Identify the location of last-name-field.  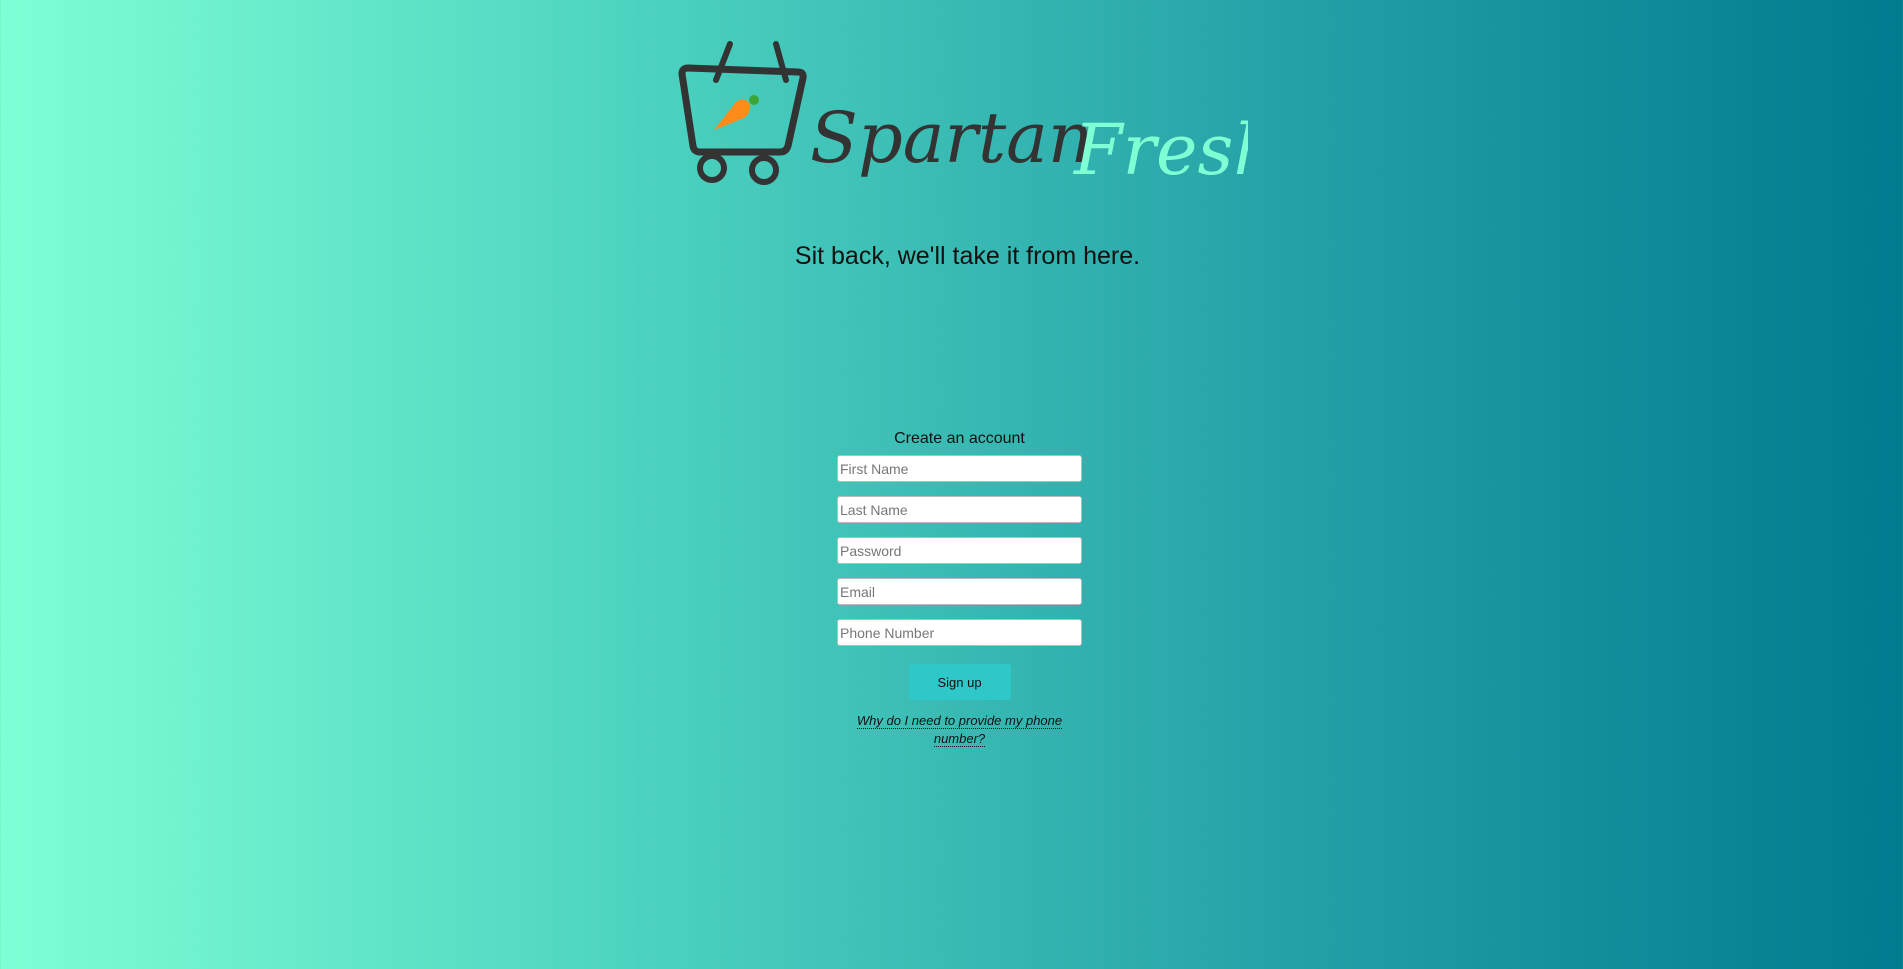
(959, 509).